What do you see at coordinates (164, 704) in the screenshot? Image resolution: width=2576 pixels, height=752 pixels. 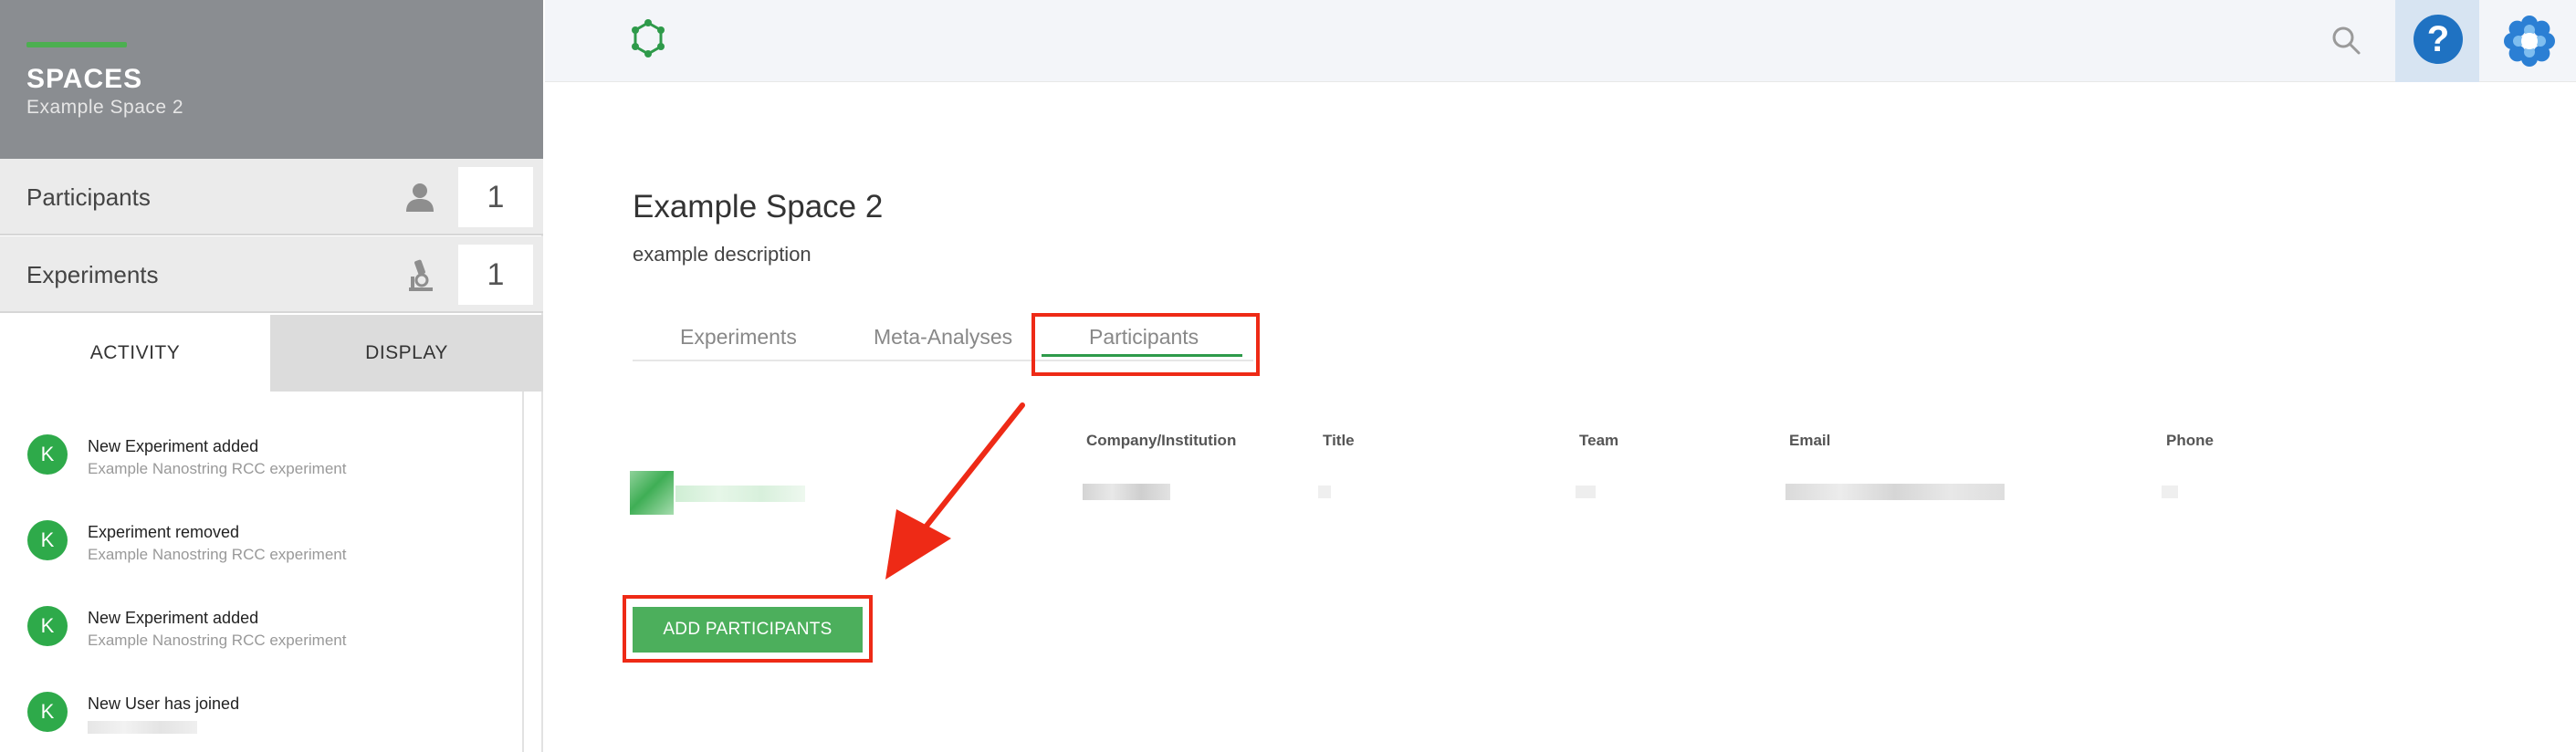 I see `feed-item-title: New User has joined` at bounding box center [164, 704].